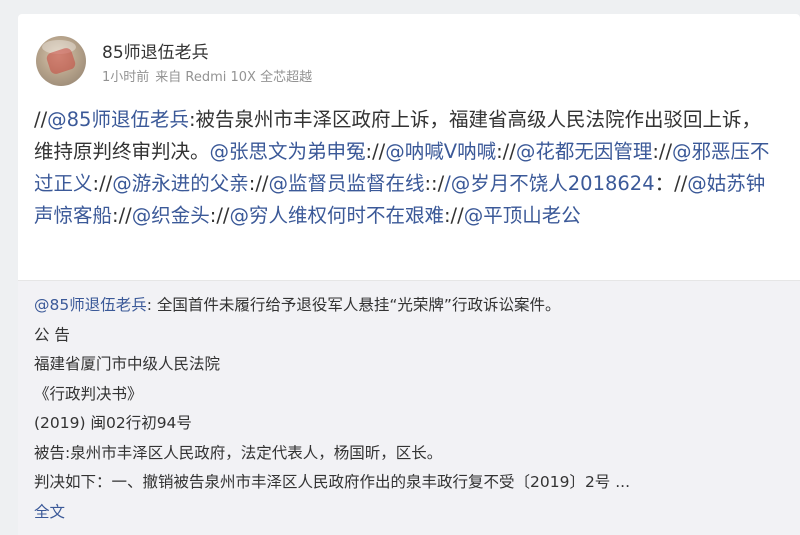 The image size is (800, 535). What do you see at coordinates (61, 61) in the screenshot?
I see `avatar` at bounding box center [61, 61].